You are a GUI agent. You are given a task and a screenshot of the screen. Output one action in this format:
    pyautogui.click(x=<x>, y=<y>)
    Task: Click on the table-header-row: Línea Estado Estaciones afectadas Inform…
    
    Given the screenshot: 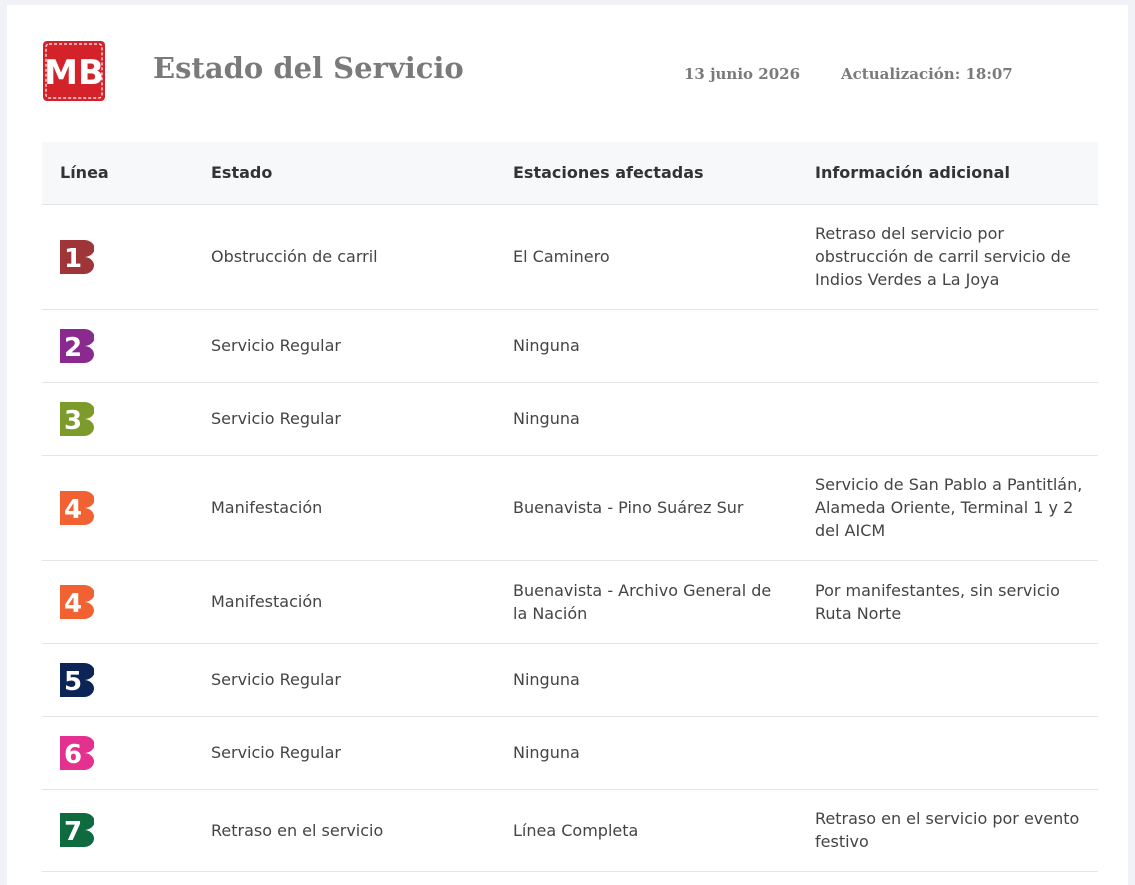 What is the action you would take?
    pyautogui.click(x=570, y=173)
    